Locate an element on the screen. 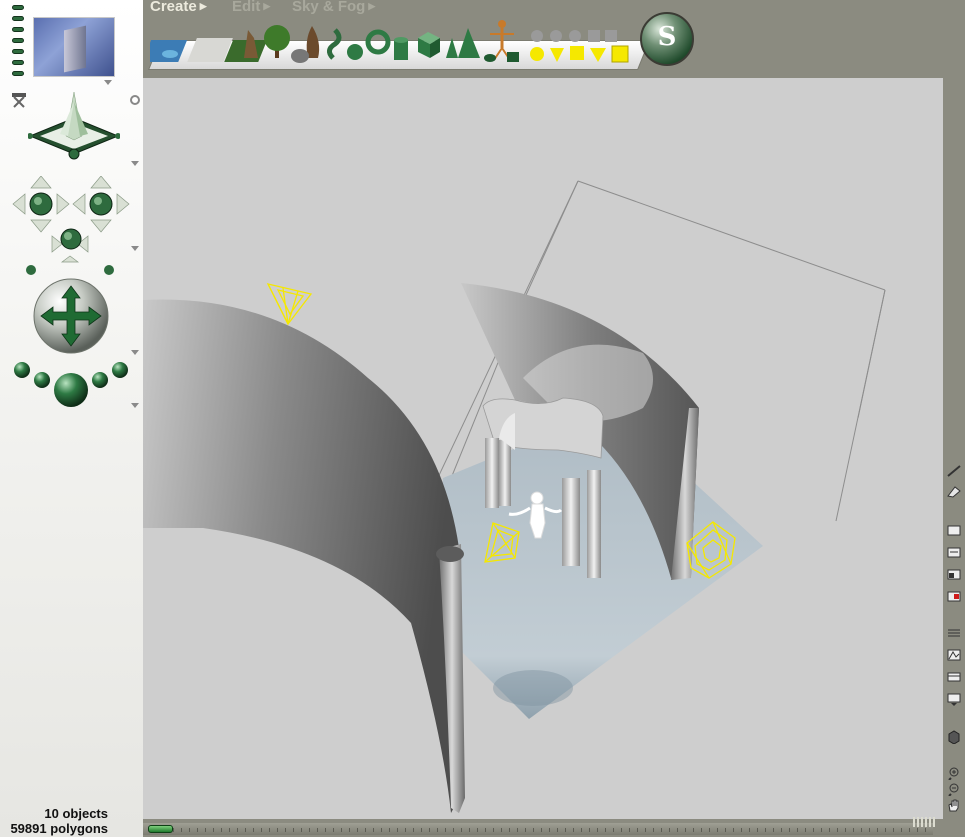  panel-icon is located at coordinates (954, 677).